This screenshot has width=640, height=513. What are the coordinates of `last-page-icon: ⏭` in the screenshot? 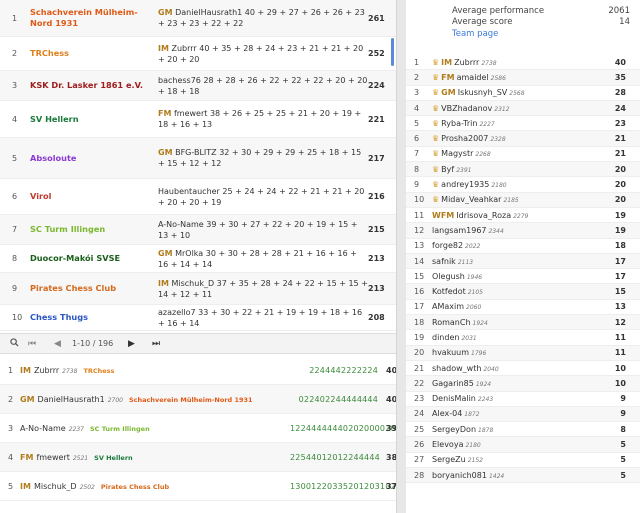 It's located at (156, 344).